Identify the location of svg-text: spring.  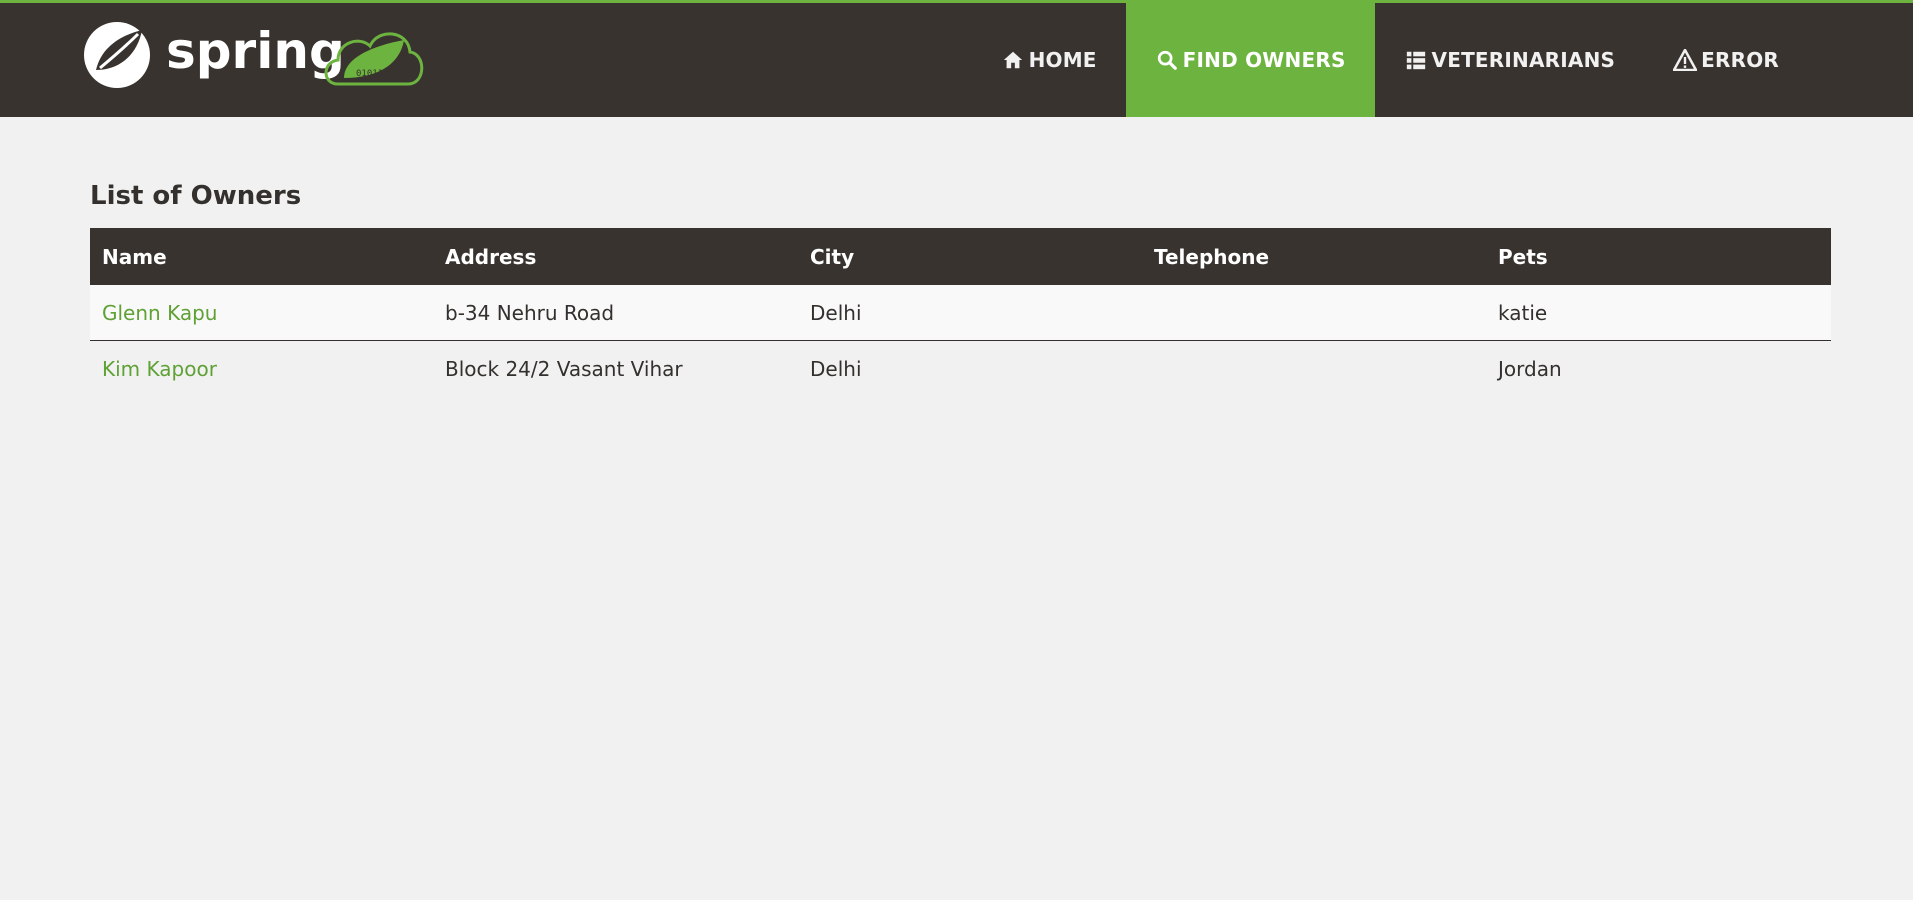
(255, 51).